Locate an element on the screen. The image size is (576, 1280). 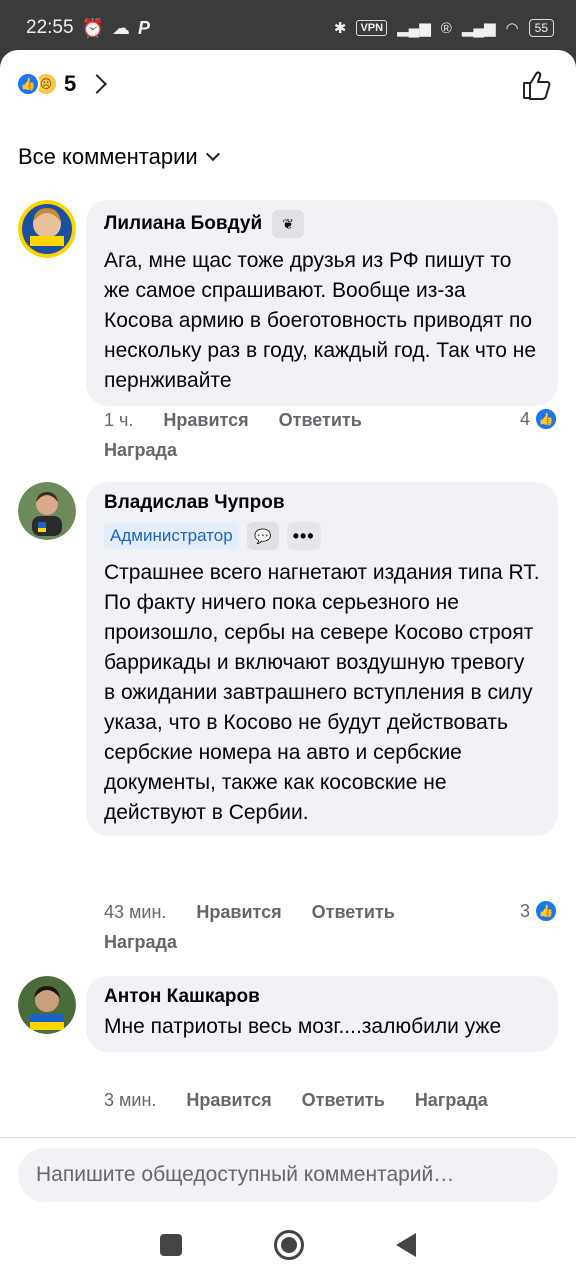
comment-actions: 43 мин. Нравится Ответить is located at coordinates (249, 912).